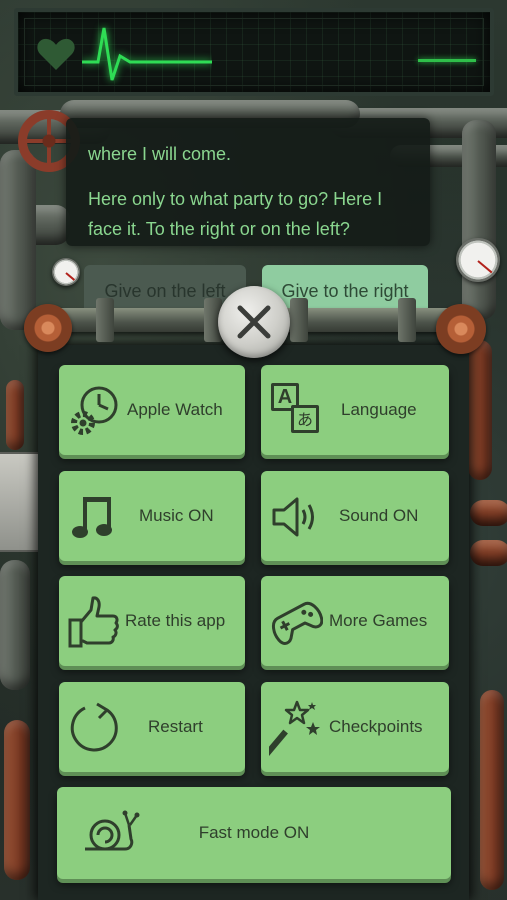 This screenshot has width=507, height=900. I want to click on close-icon, so click(254, 322).